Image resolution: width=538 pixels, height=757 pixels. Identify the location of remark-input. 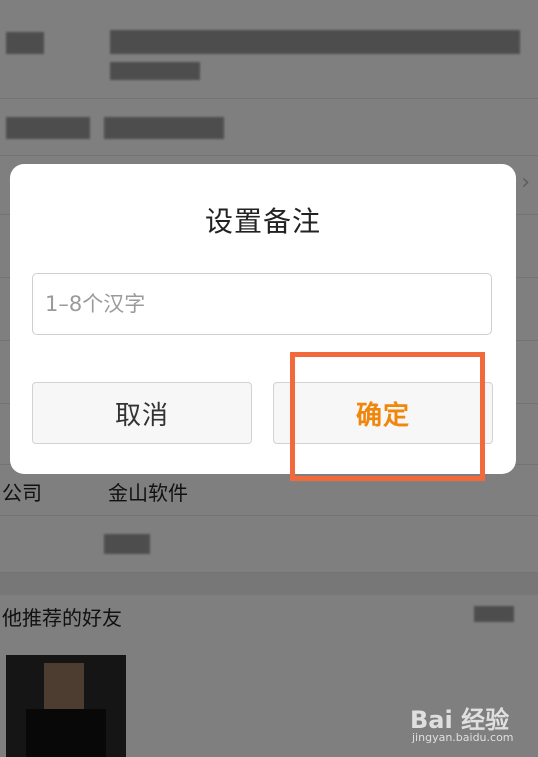
(262, 304).